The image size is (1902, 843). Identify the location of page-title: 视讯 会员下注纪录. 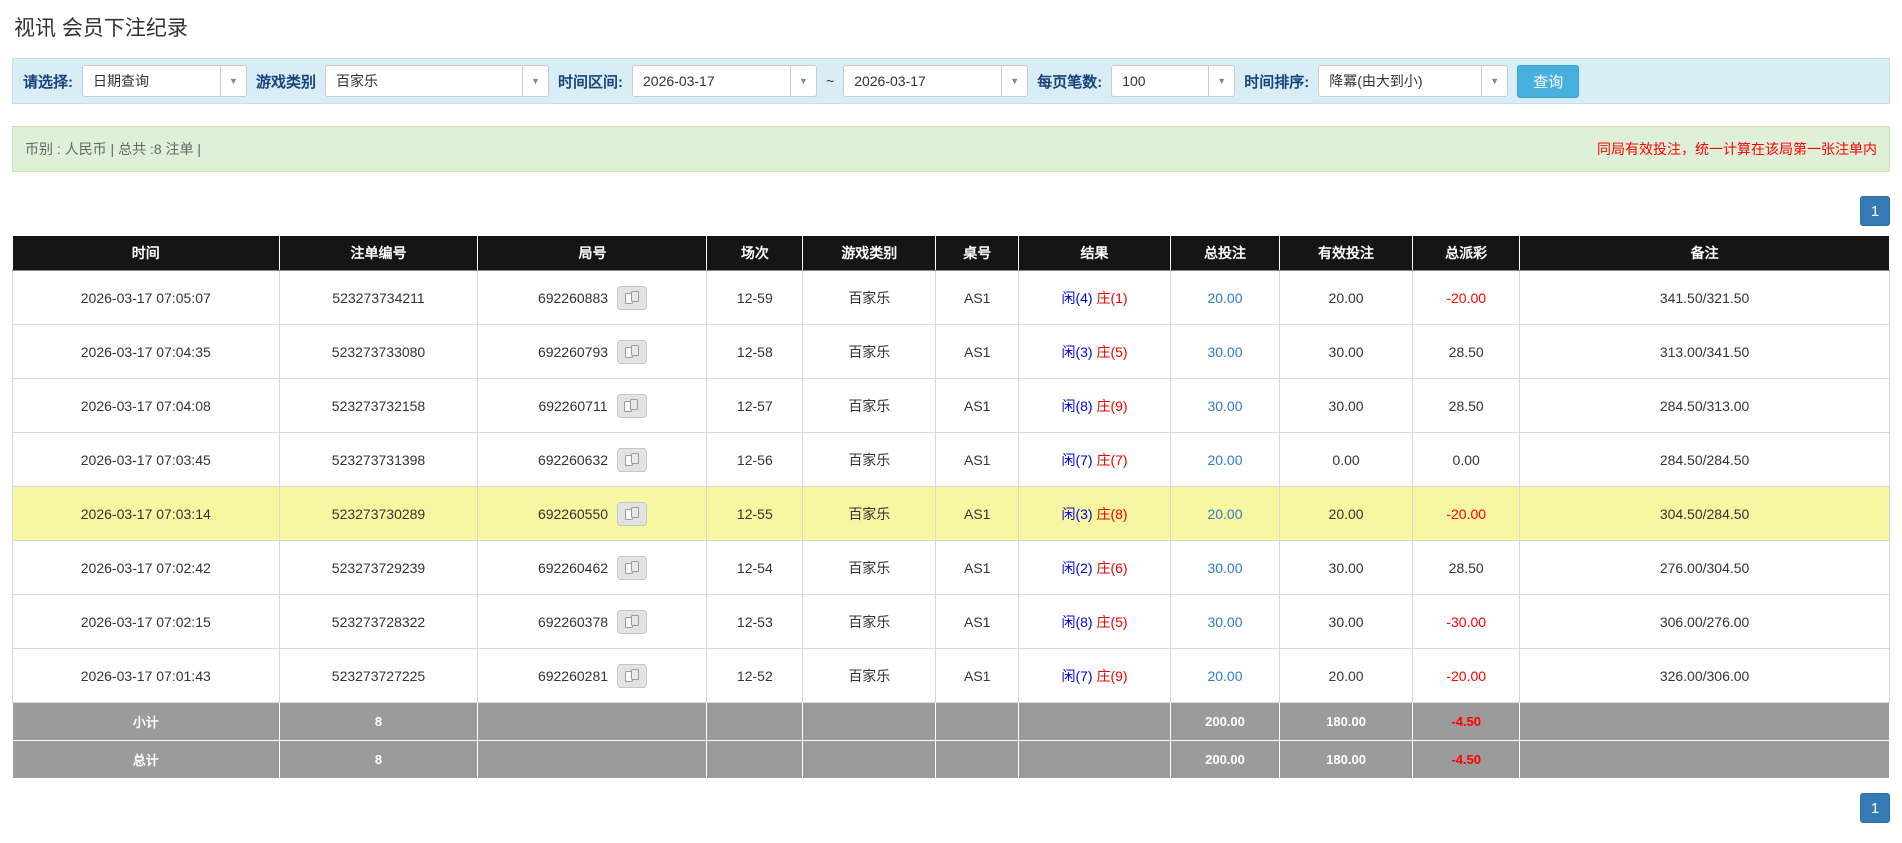
(101, 28).